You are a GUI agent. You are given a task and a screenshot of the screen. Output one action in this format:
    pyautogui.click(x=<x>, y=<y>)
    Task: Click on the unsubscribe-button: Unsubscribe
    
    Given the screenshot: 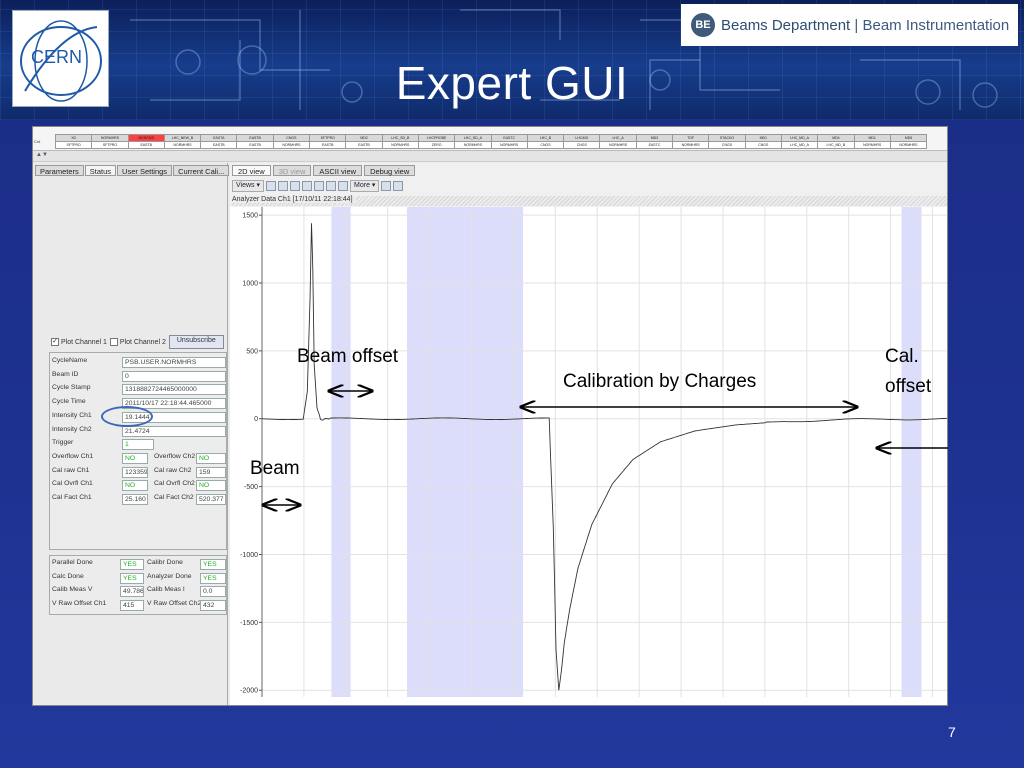 What is the action you would take?
    pyautogui.click(x=196, y=342)
    